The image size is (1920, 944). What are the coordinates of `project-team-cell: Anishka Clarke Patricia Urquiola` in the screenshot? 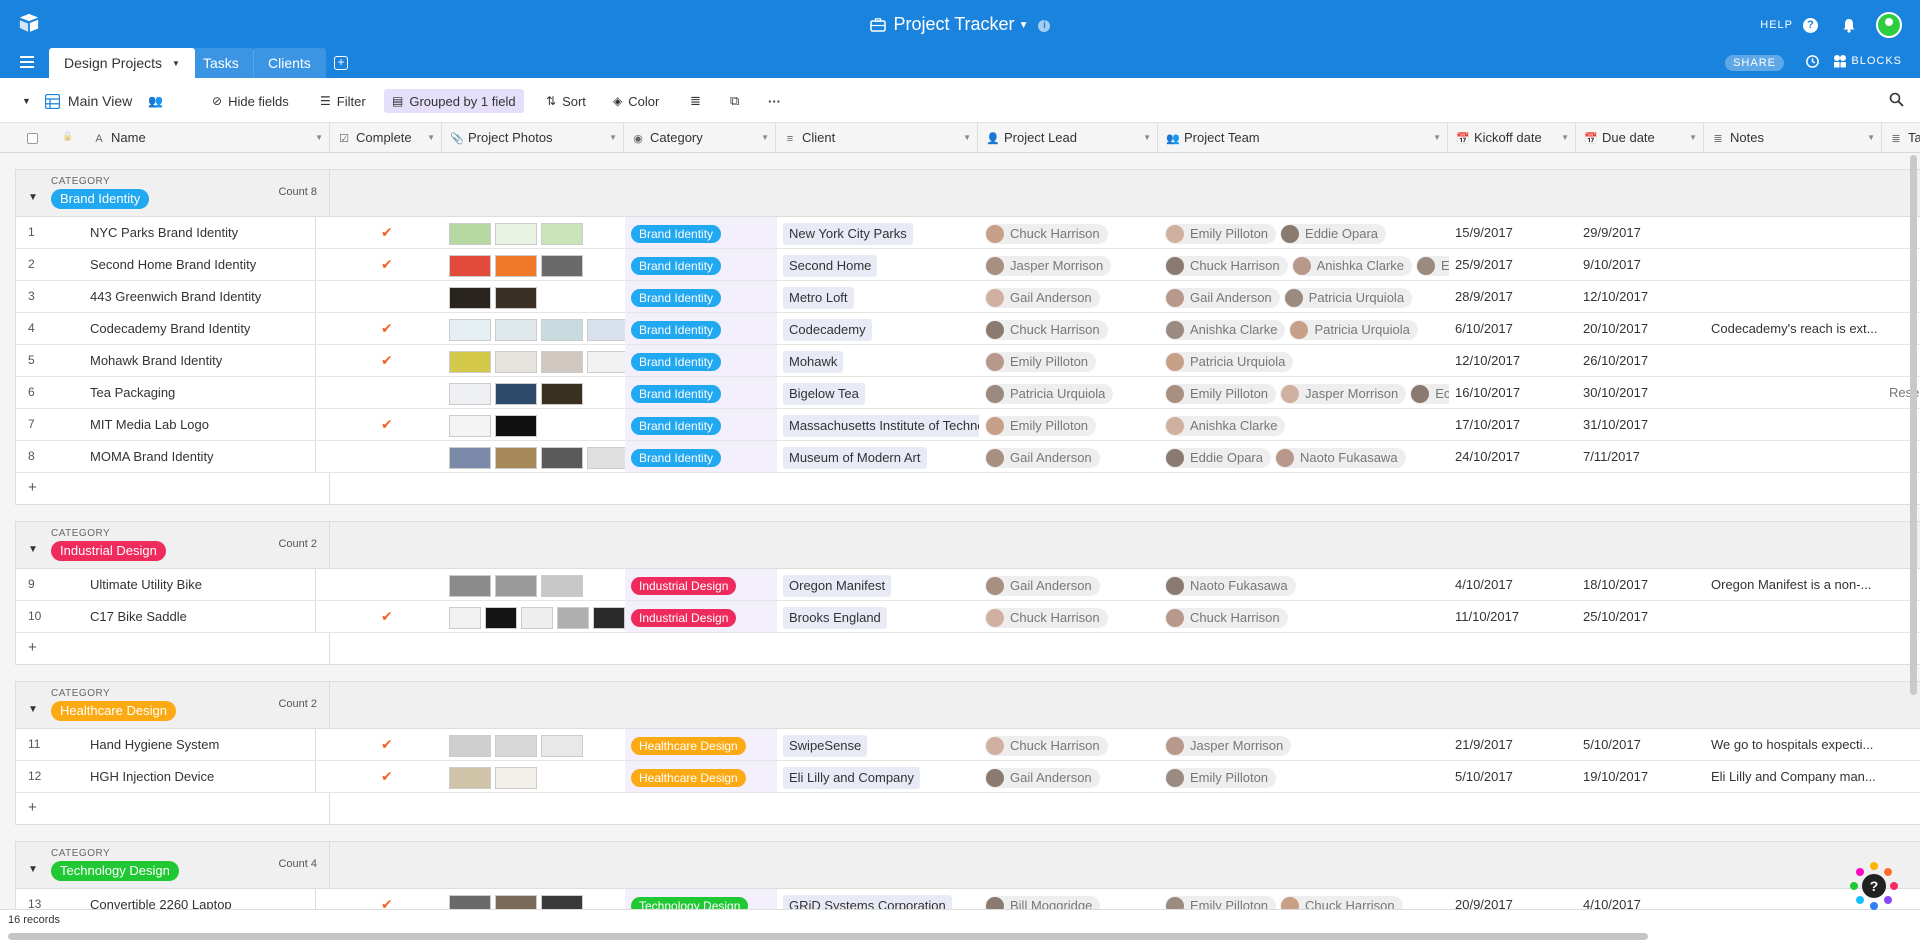 It's located at (1304, 328).